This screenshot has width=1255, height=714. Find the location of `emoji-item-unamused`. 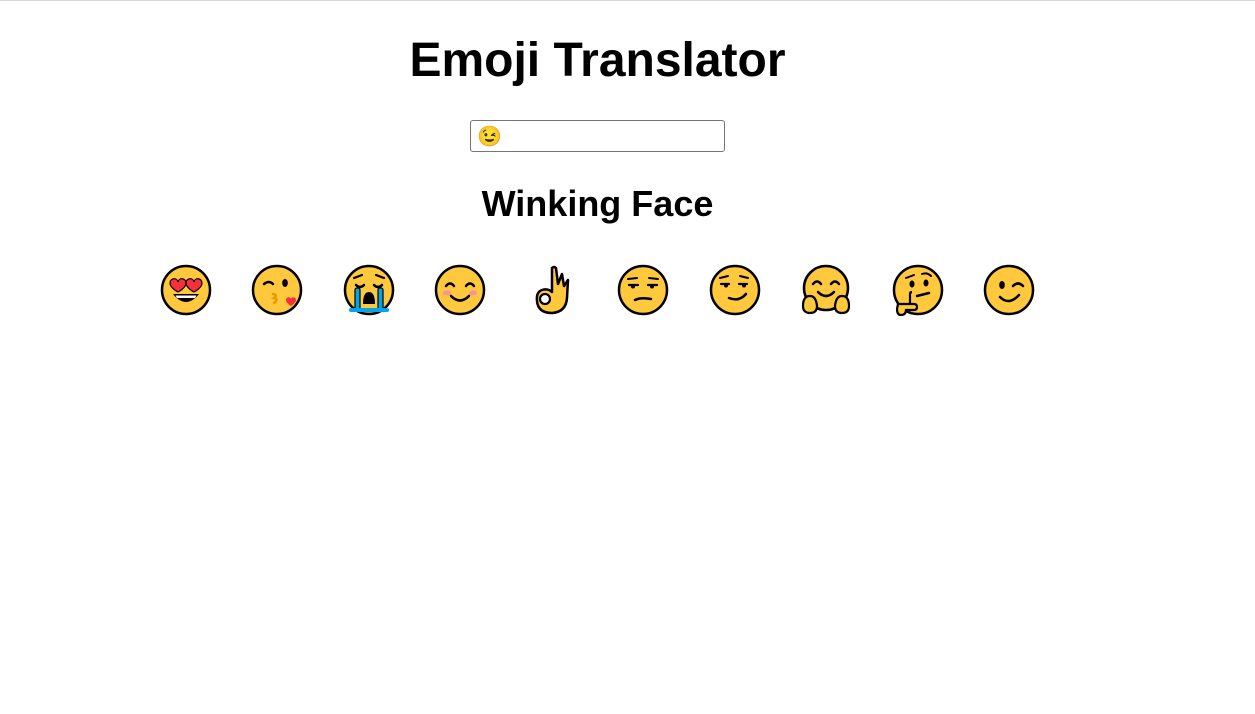

emoji-item-unamused is located at coordinates (644, 290).